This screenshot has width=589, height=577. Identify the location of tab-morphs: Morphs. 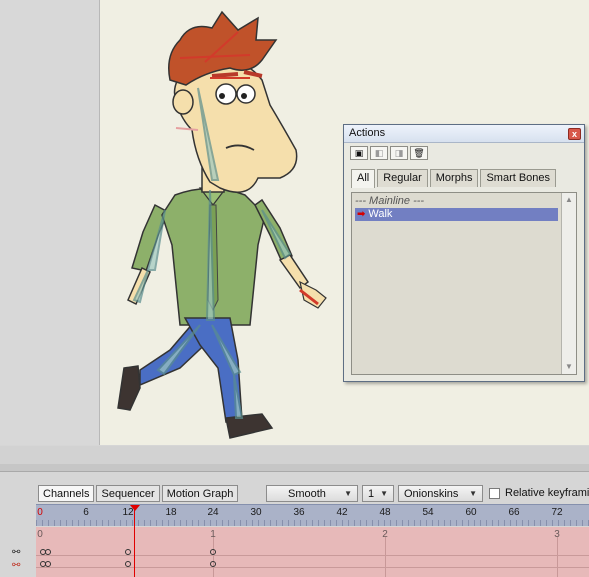
(454, 178).